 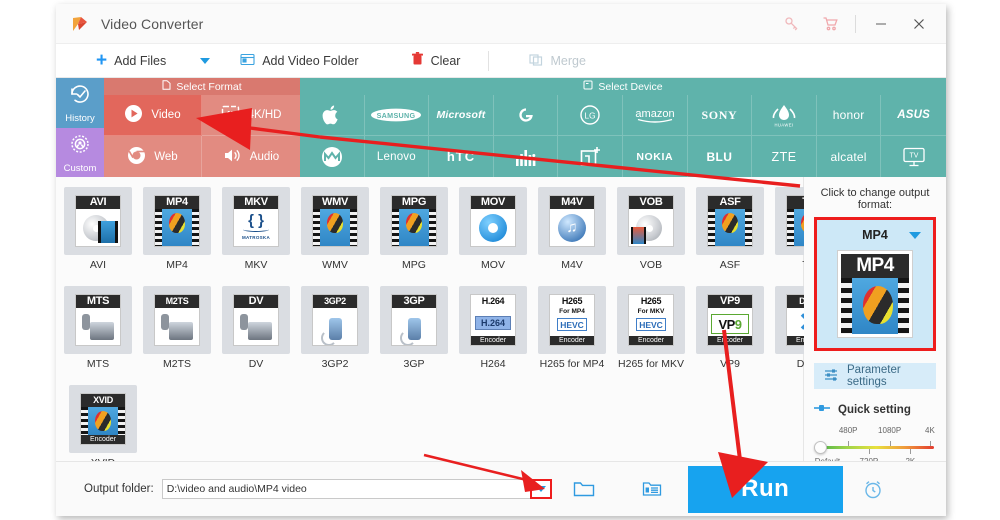 I want to click on mp4-icon: MP4, so click(x=875, y=294).